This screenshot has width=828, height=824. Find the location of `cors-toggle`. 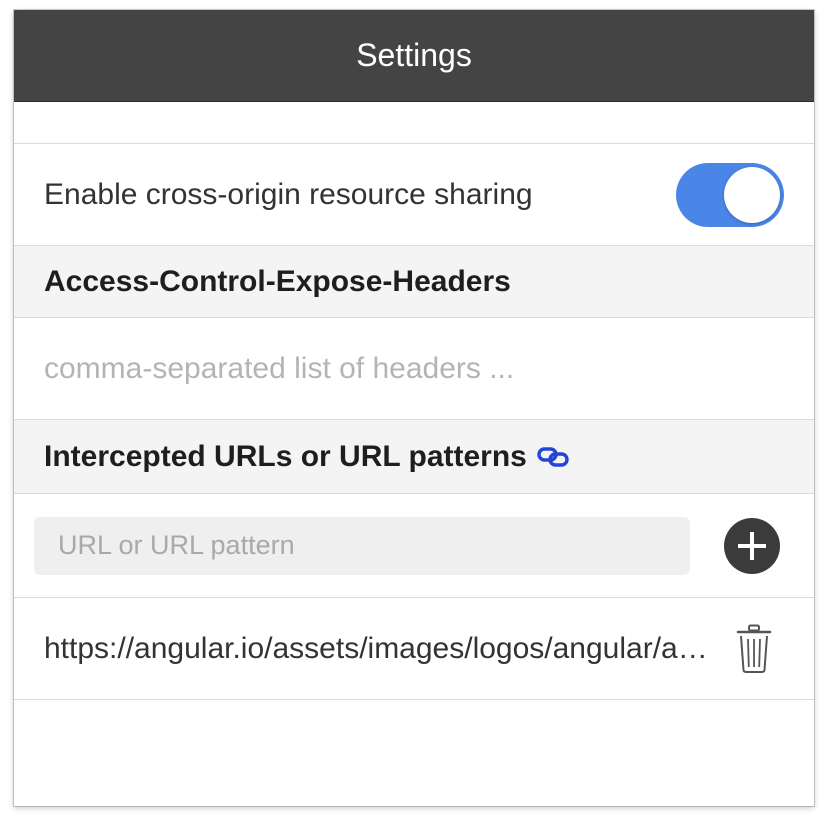

cors-toggle is located at coordinates (730, 194).